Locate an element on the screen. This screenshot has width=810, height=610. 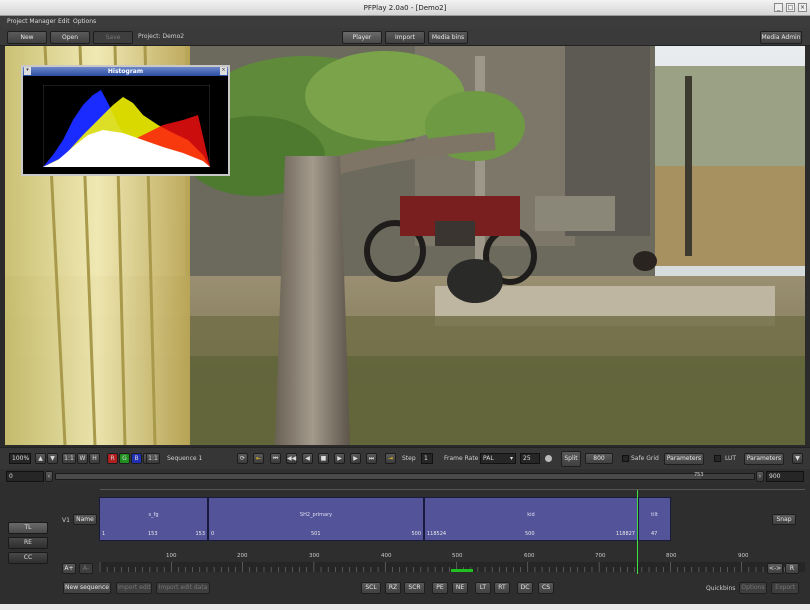
width-button: W is located at coordinates (82, 458).